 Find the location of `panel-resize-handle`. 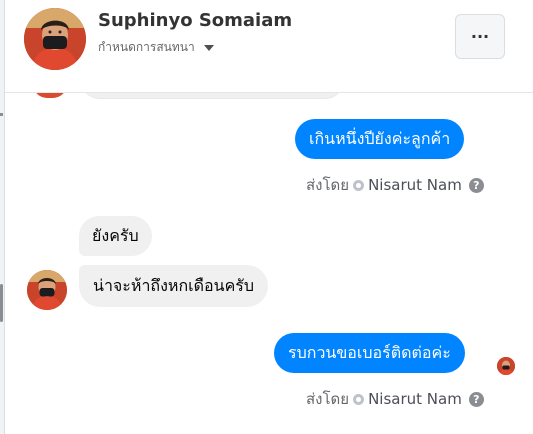

panel-resize-handle is located at coordinates (1, 303).